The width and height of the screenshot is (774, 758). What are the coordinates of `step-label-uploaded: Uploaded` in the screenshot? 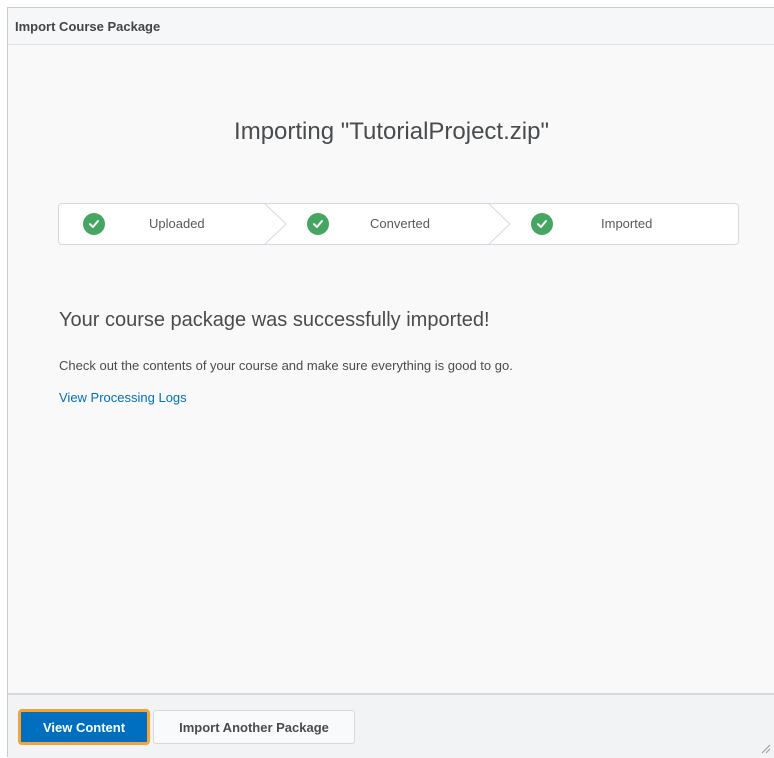 It's located at (177, 223).